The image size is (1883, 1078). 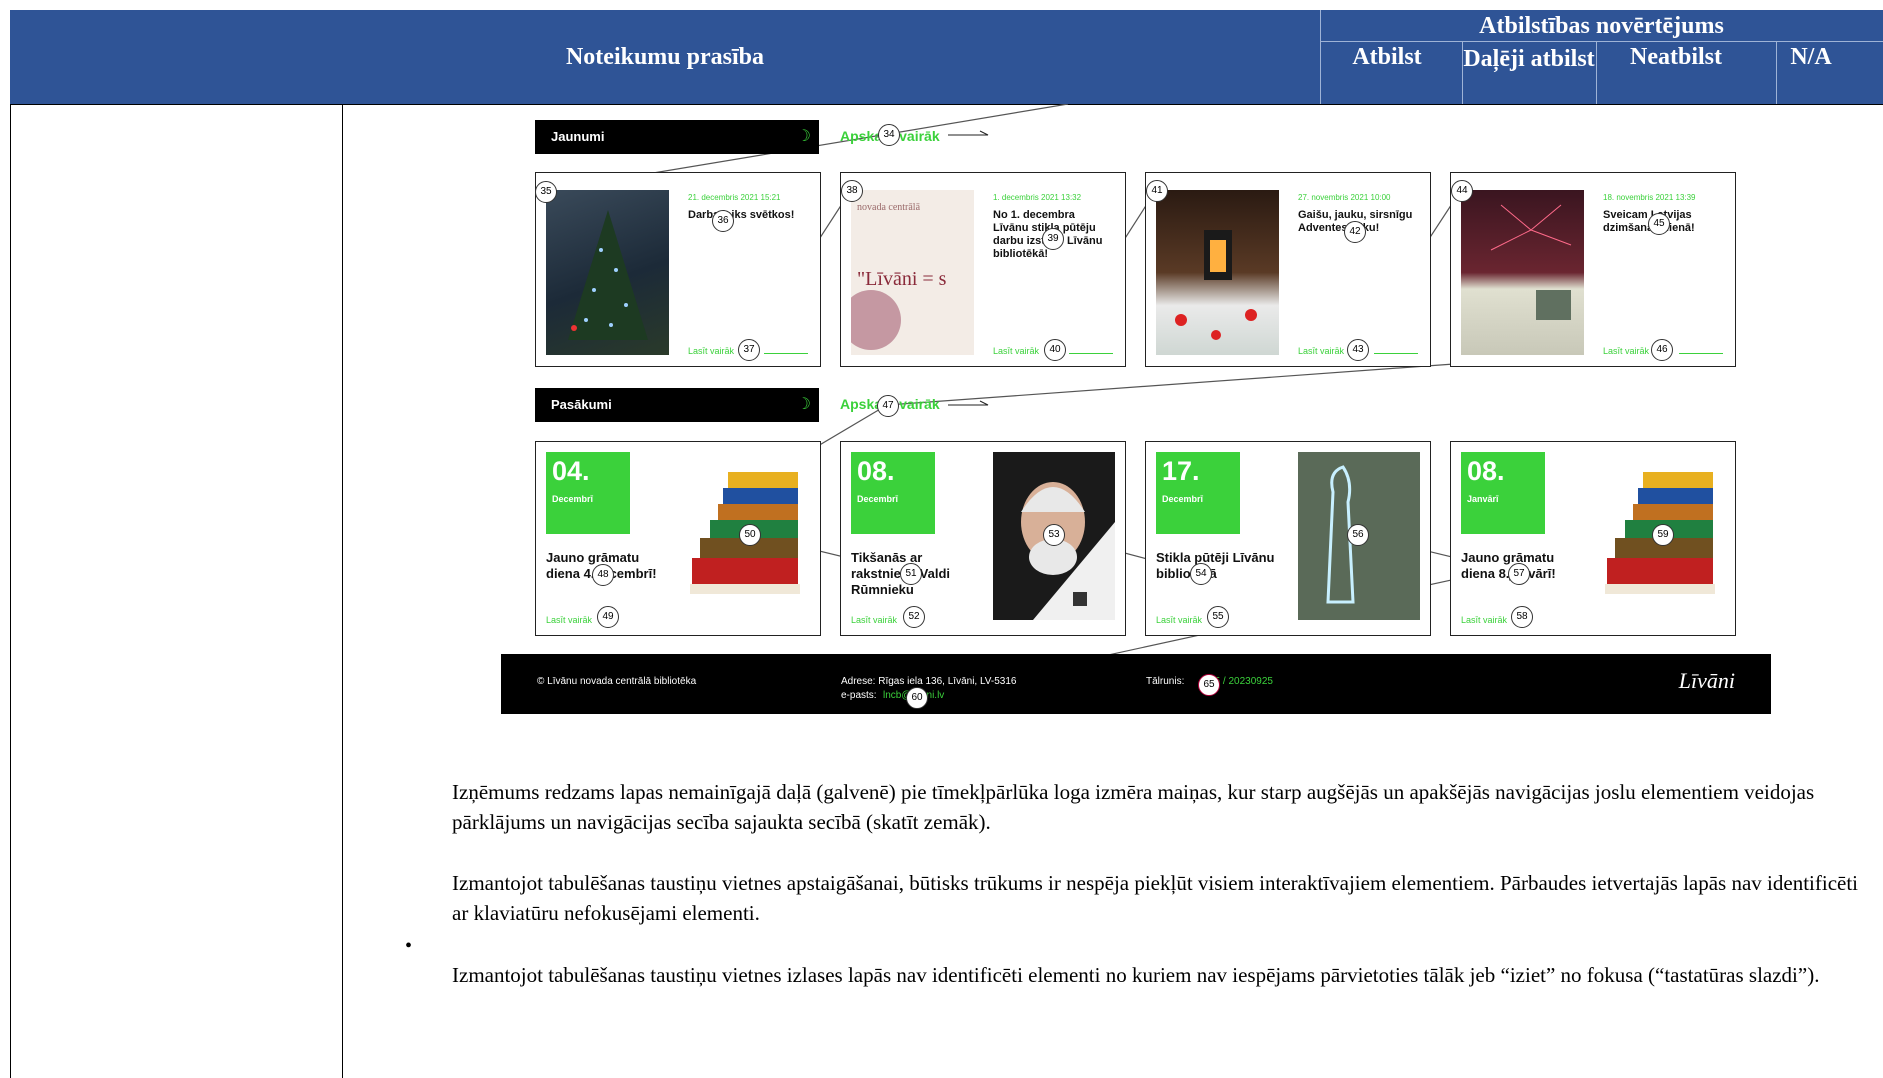 I want to click on event-date-badge: 17. Decembrī, so click(x=1198, y=493).